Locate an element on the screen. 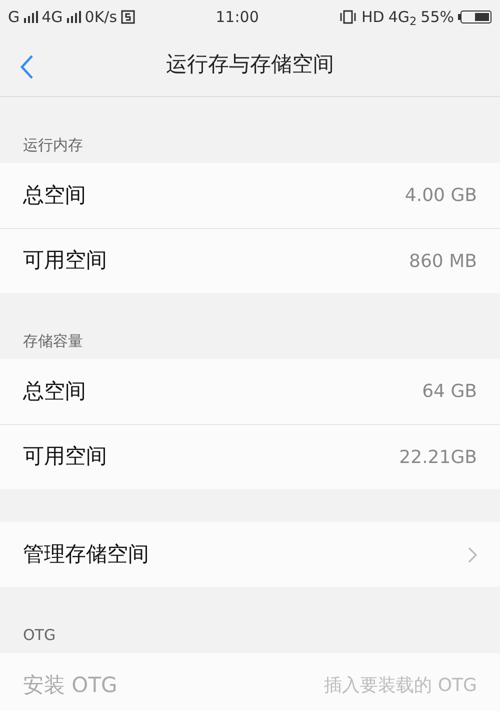 Image resolution: width=500 pixels, height=711 pixels. page-title: 运行存与存储空间 is located at coordinates (250, 64).